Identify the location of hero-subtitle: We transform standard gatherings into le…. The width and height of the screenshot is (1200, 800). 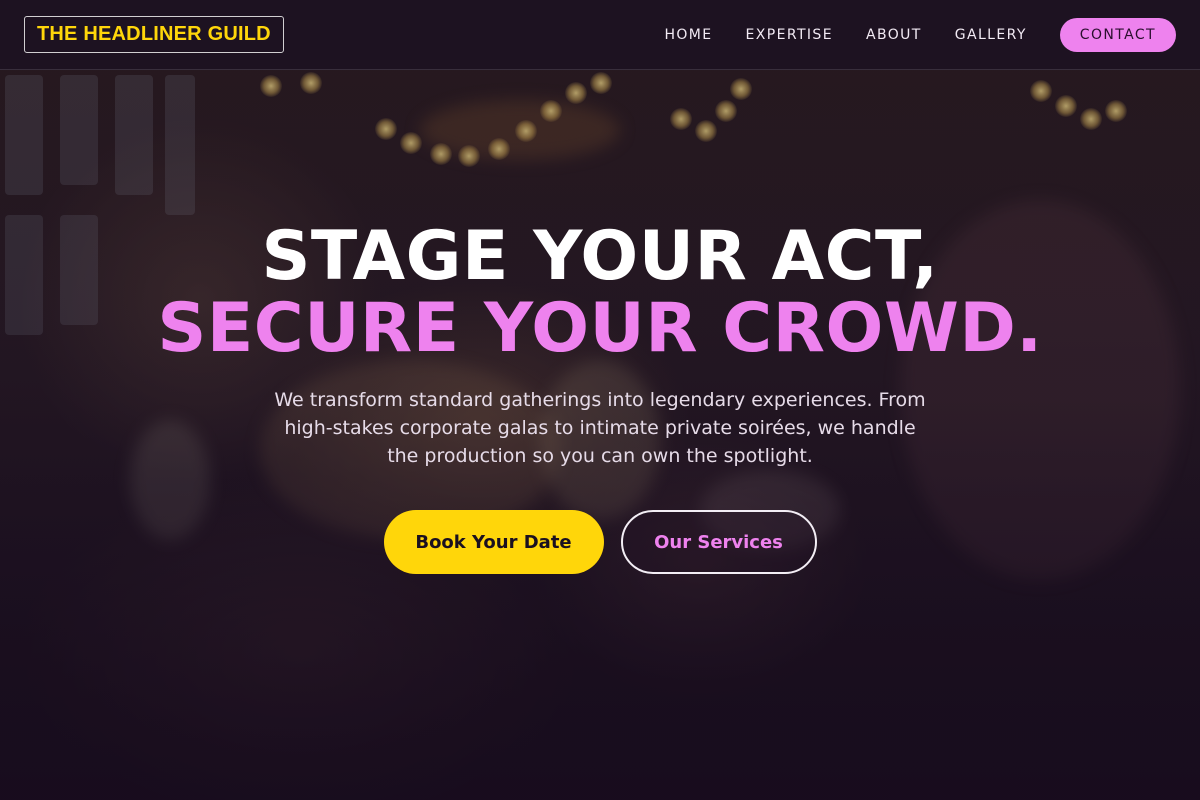
(600, 428).